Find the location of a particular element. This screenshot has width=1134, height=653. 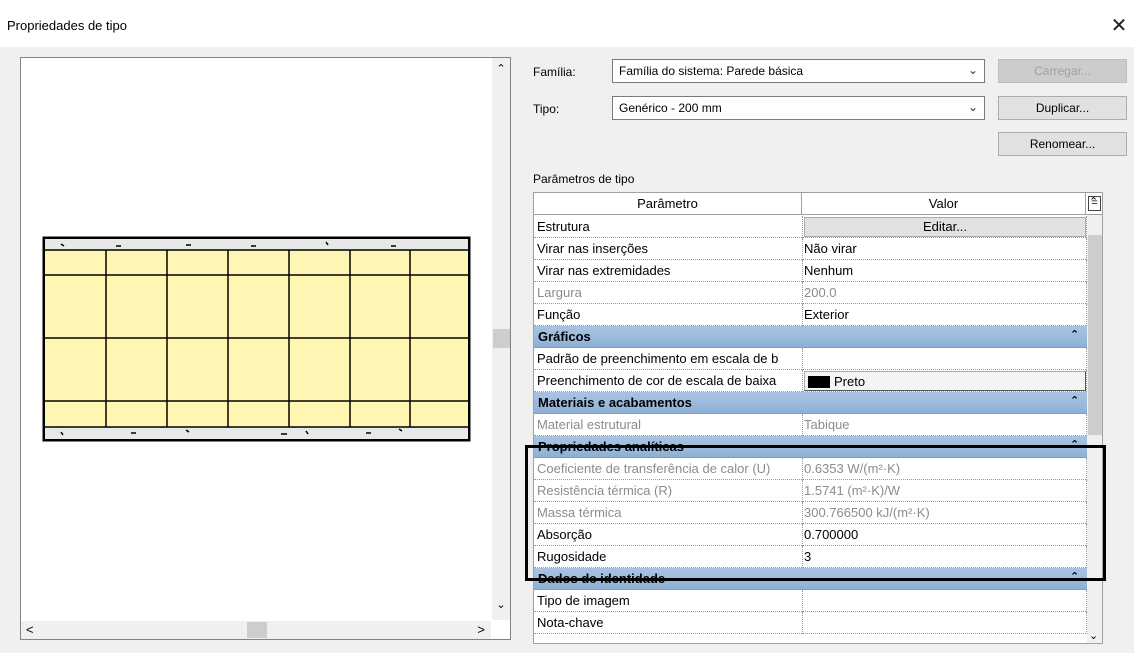

param-name: Preenchimento de cor de escala de baixa is located at coordinates (657, 380).